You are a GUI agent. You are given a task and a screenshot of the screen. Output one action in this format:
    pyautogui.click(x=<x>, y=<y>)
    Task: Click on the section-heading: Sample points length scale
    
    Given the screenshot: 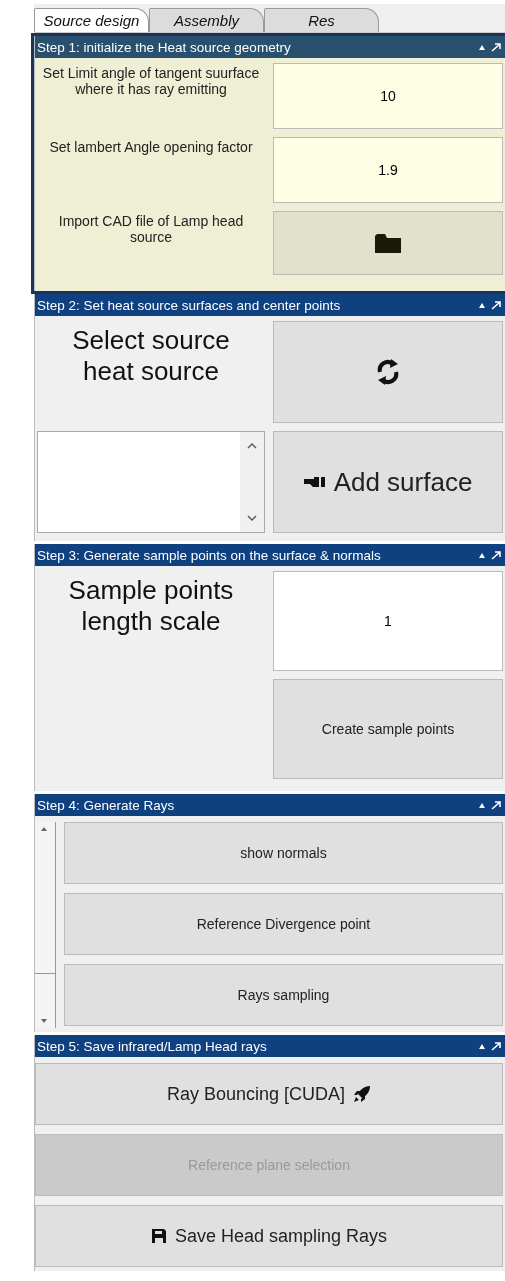 What is the action you would take?
    pyautogui.click(x=151, y=606)
    